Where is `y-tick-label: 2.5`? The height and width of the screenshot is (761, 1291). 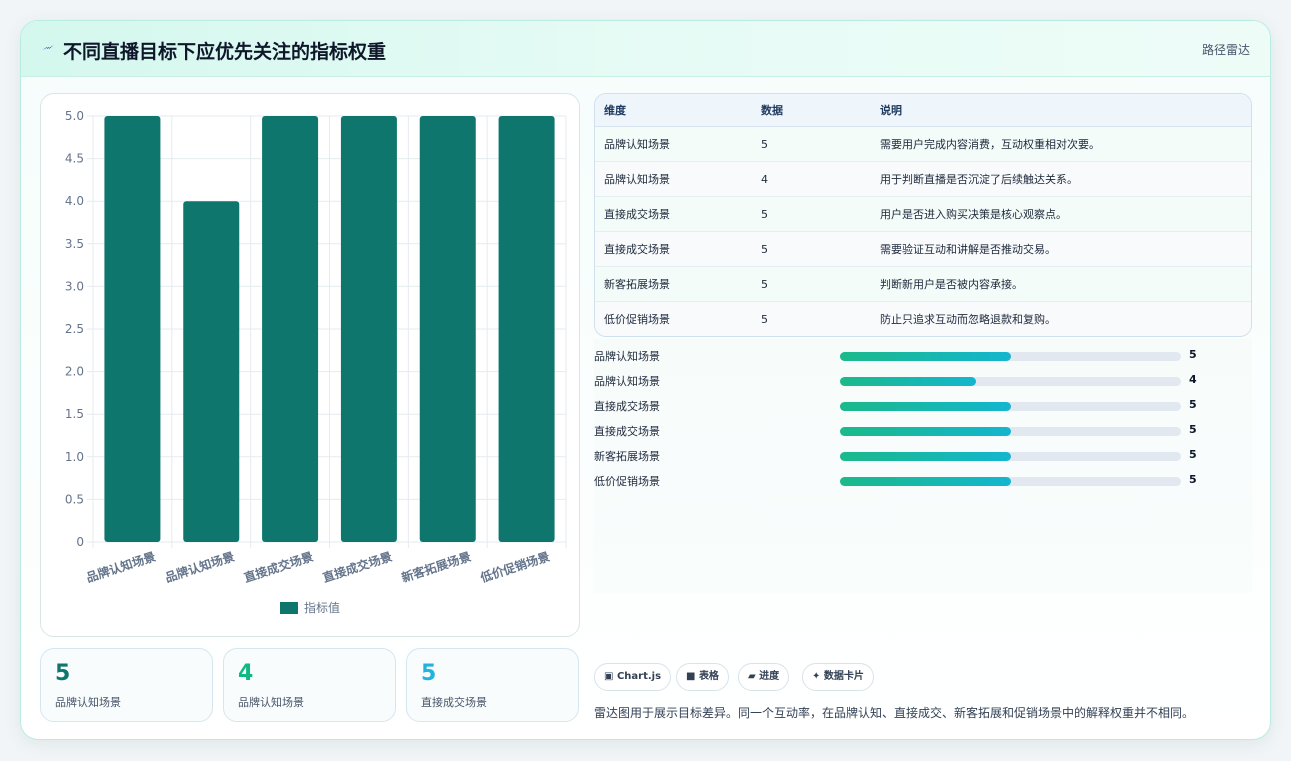
y-tick-label: 2.5 is located at coordinates (74, 329).